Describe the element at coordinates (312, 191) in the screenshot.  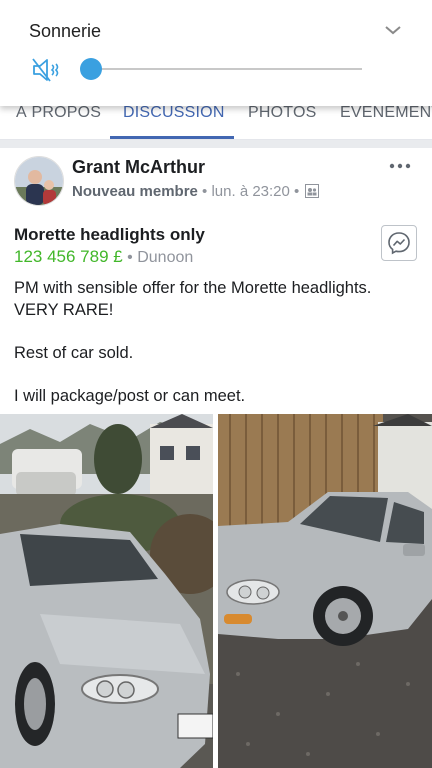
I see `group-icon` at that location.